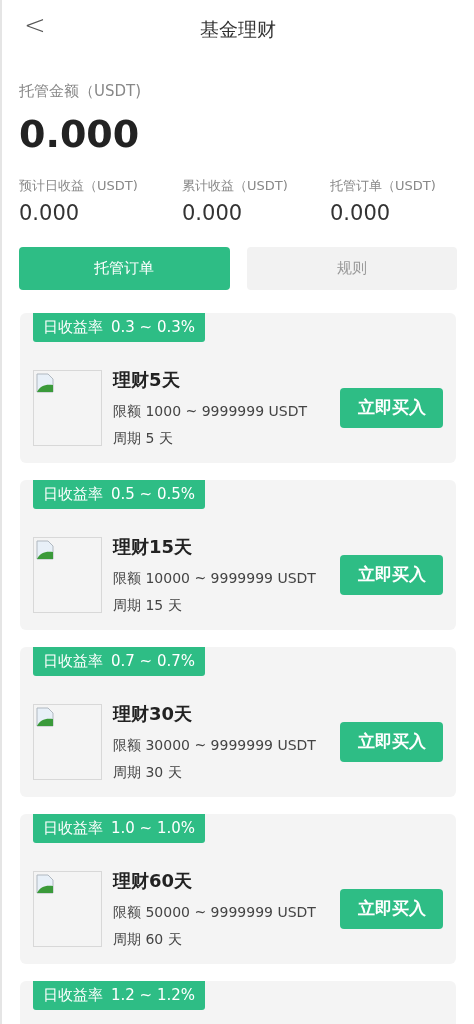  Describe the element at coordinates (215, 745) in the screenshot. I see `purchase-limit: 限额 30000 ~ 9999999 USDT` at that location.